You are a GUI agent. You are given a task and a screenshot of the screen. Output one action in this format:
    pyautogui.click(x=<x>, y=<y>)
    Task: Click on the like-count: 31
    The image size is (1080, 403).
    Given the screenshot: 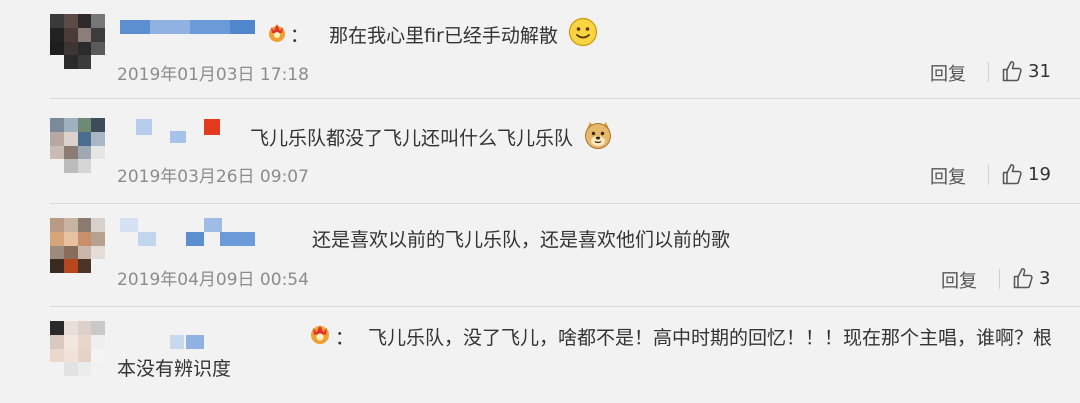 What is the action you would take?
    pyautogui.click(x=1039, y=71)
    